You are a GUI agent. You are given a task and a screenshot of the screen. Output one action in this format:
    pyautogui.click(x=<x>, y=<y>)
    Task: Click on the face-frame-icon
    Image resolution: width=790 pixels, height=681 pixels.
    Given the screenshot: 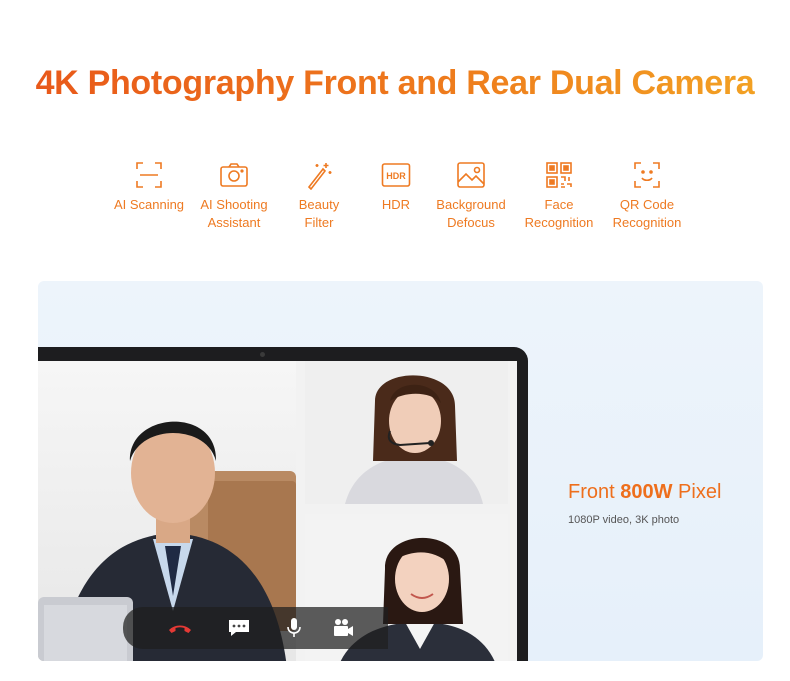 What is the action you would take?
    pyautogui.click(x=647, y=175)
    